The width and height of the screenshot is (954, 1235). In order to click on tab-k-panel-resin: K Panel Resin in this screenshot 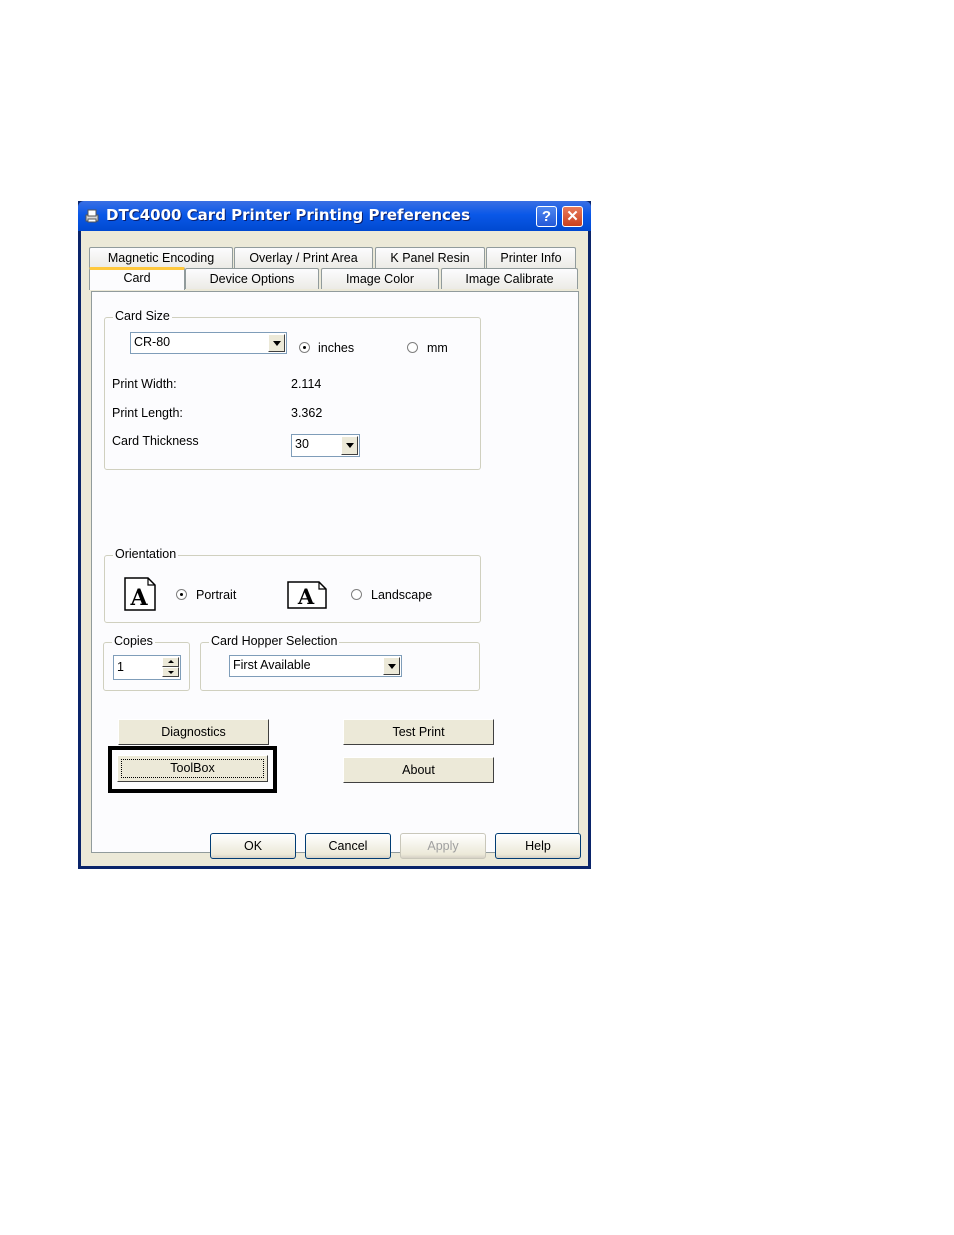, I will do `click(430, 257)`.